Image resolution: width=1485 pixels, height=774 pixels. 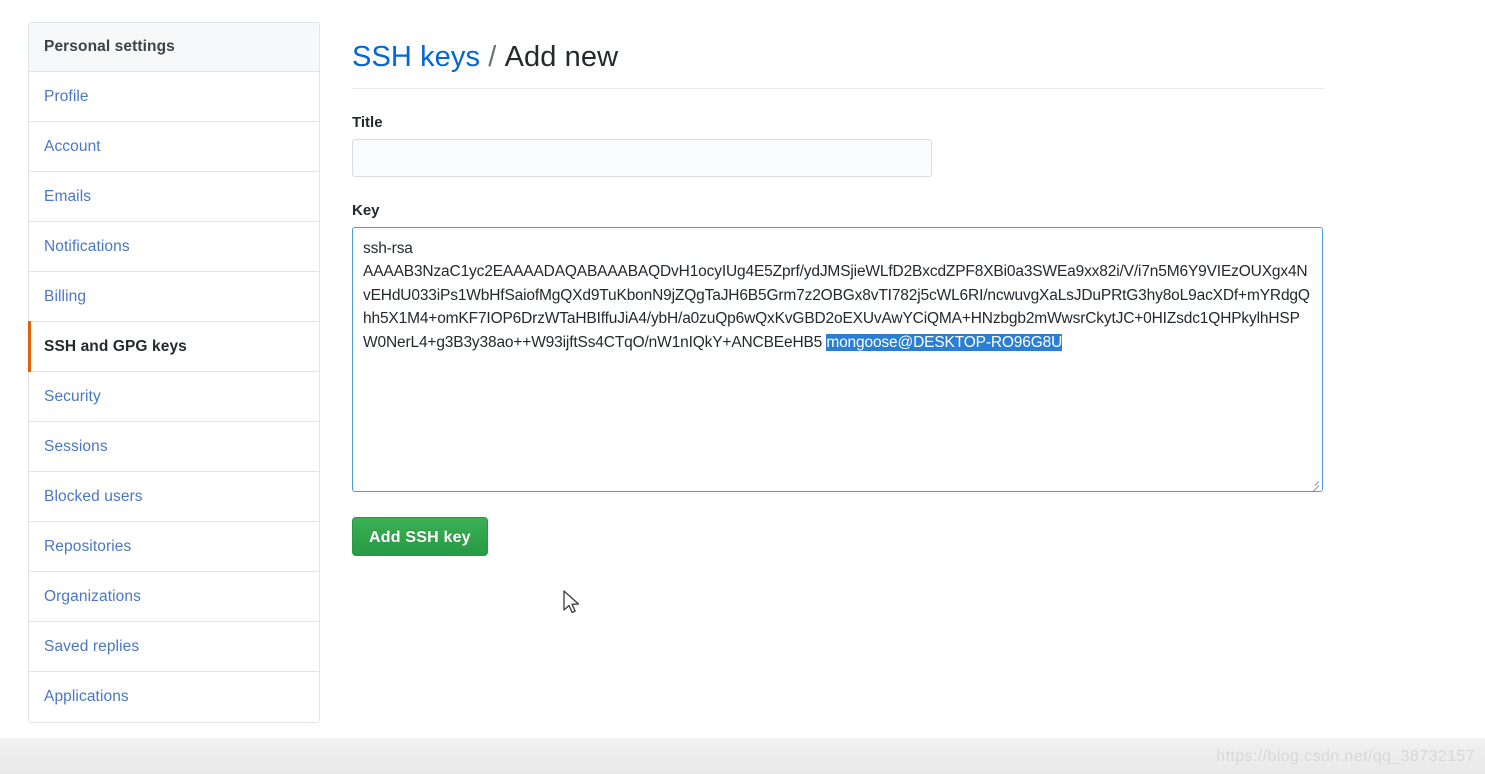 What do you see at coordinates (174, 97) in the screenshot?
I see `sidebar-item-profile: Profile` at bounding box center [174, 97].